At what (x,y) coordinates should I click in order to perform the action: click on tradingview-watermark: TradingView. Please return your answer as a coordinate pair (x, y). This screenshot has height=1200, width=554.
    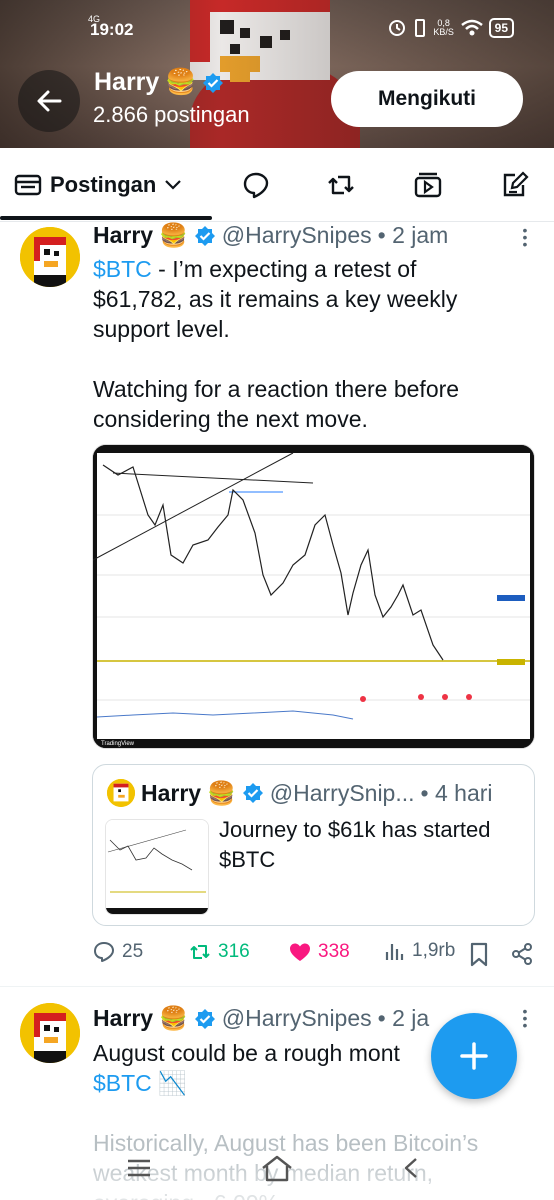
    Looking at the image, I should click on (118, 744).